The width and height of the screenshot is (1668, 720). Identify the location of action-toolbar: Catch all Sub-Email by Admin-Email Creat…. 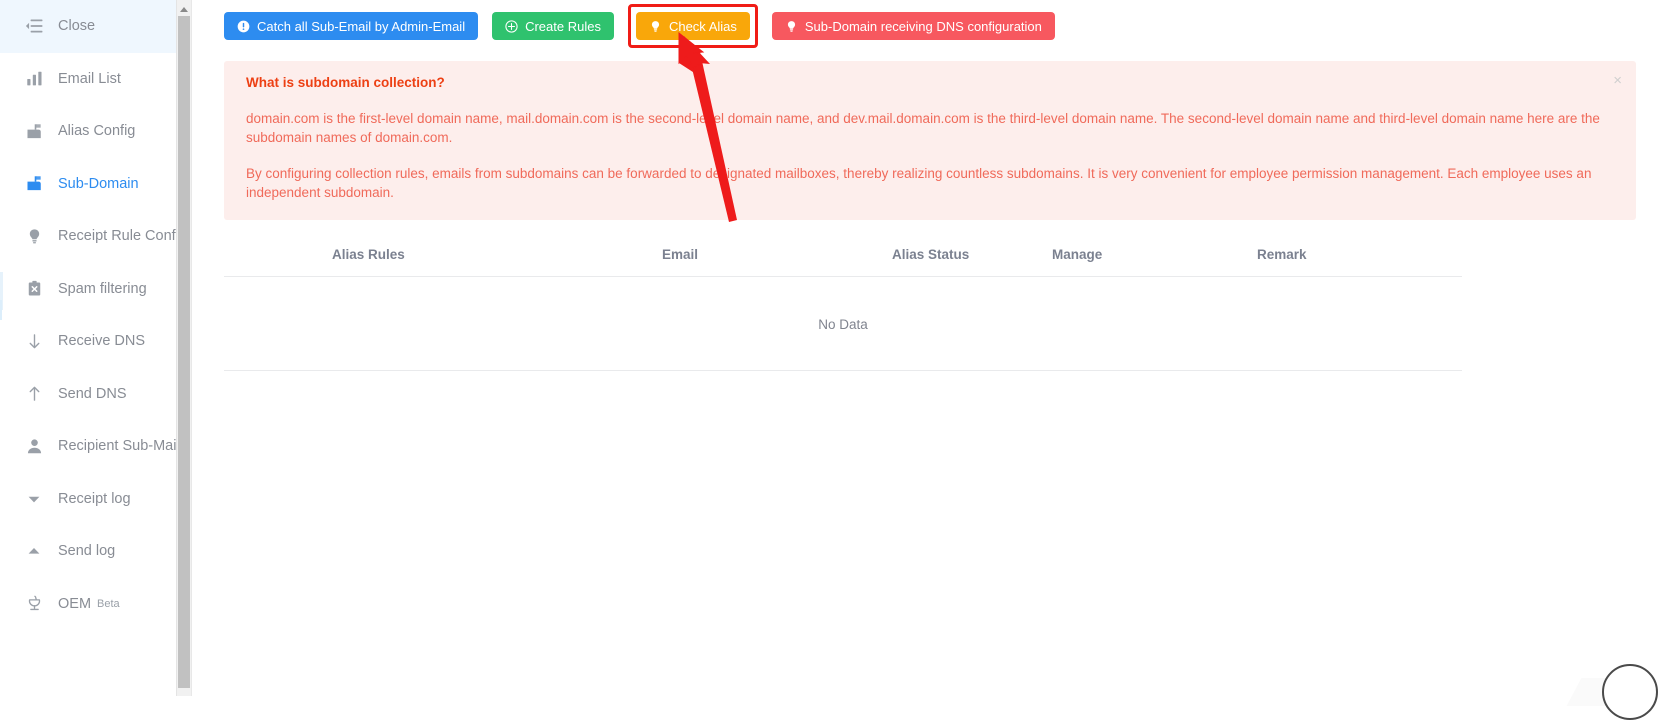
(930, 24).